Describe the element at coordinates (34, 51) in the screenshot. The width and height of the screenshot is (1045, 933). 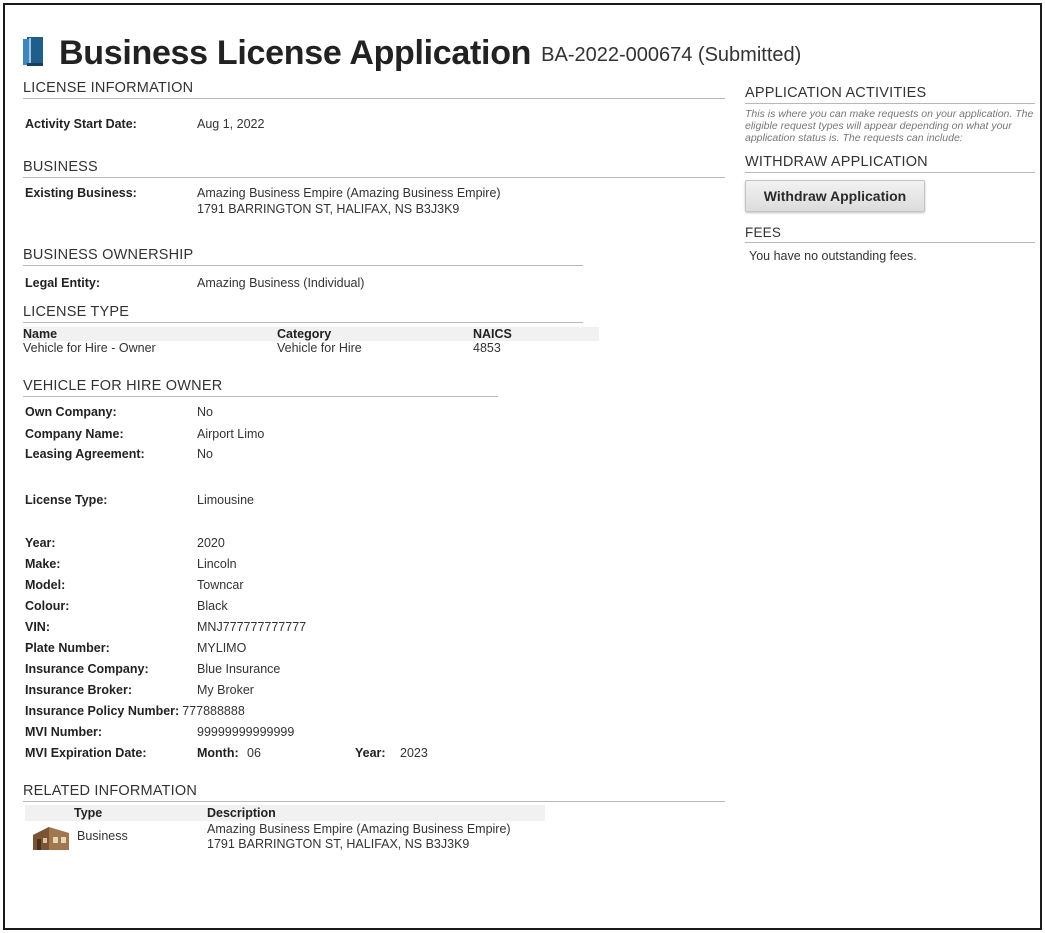
I see `book-icon` at that location.